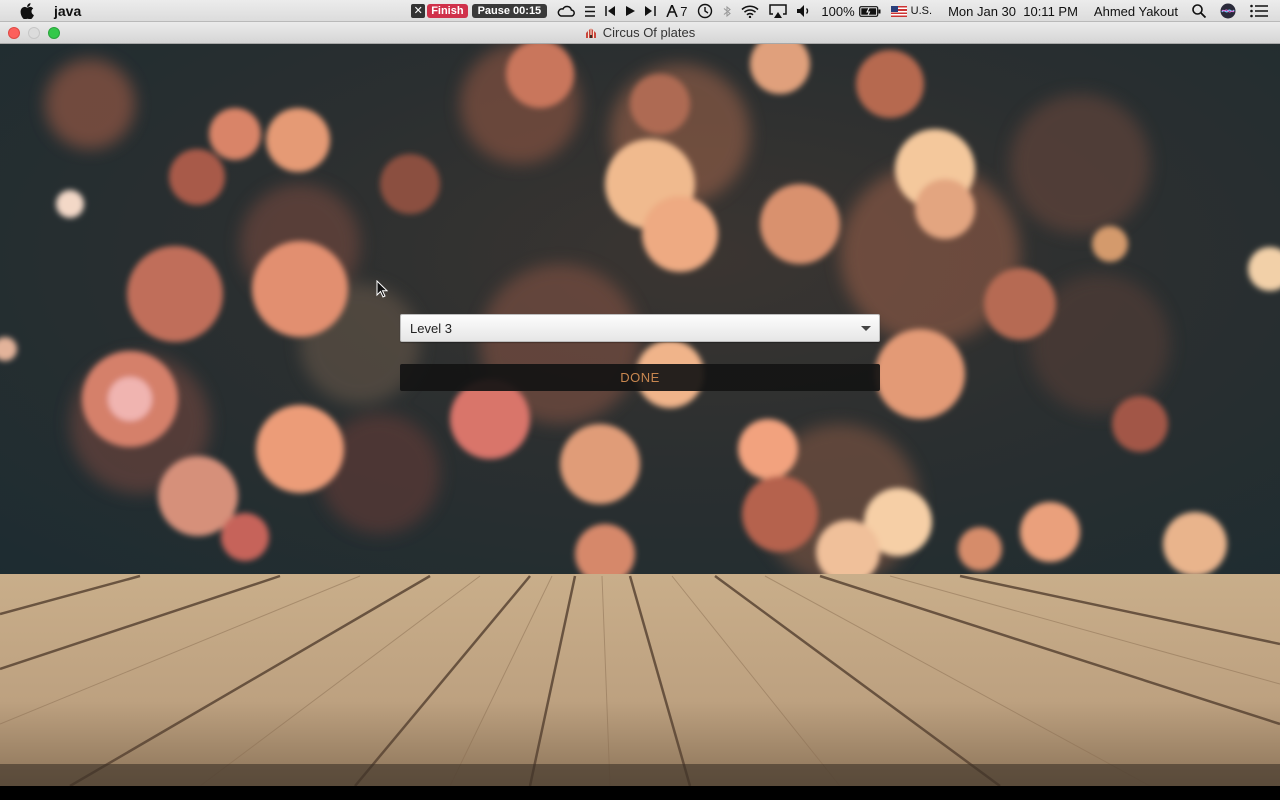  Describe the element at coordinates (705, 11) in the screenshot. I see `time-machine-icon` at that location.